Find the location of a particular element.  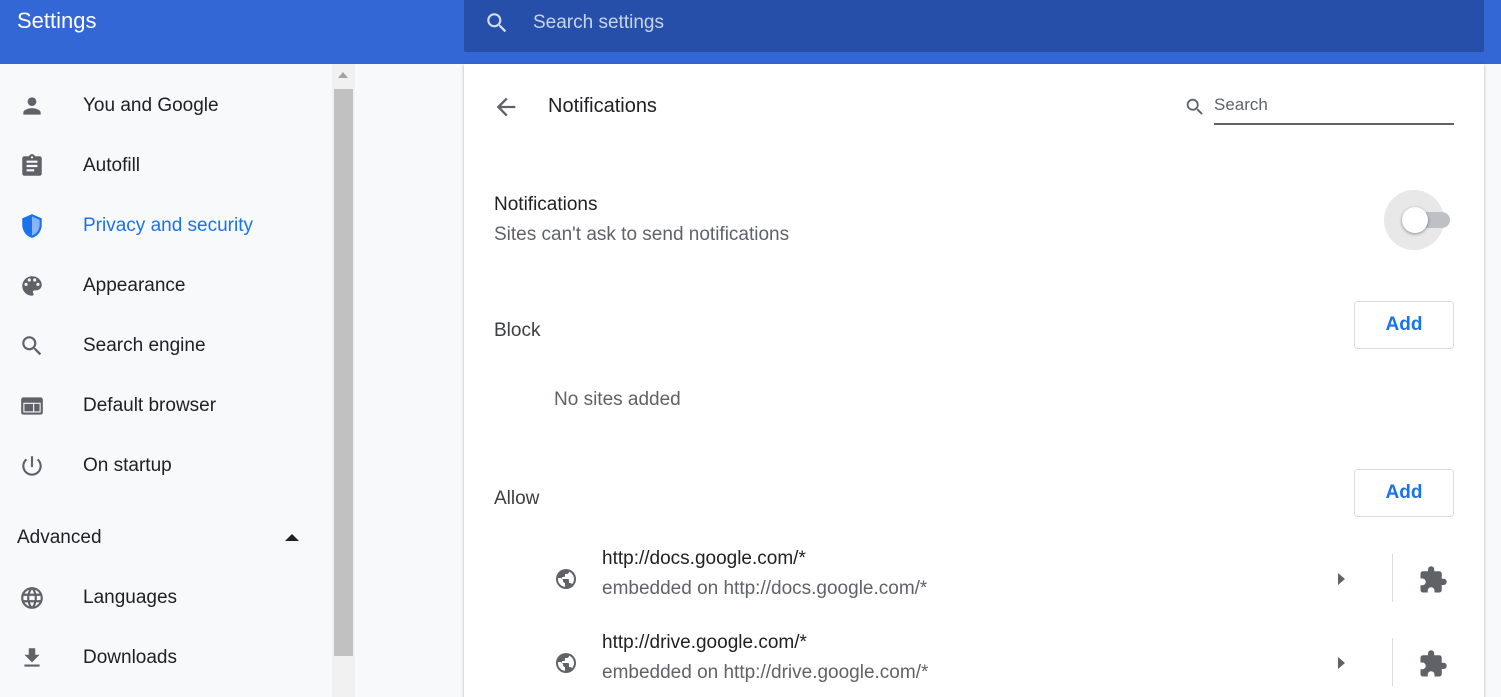

site-embedded-text: embedded on http://docs.google.com/* is located at coordinates (765, 588).